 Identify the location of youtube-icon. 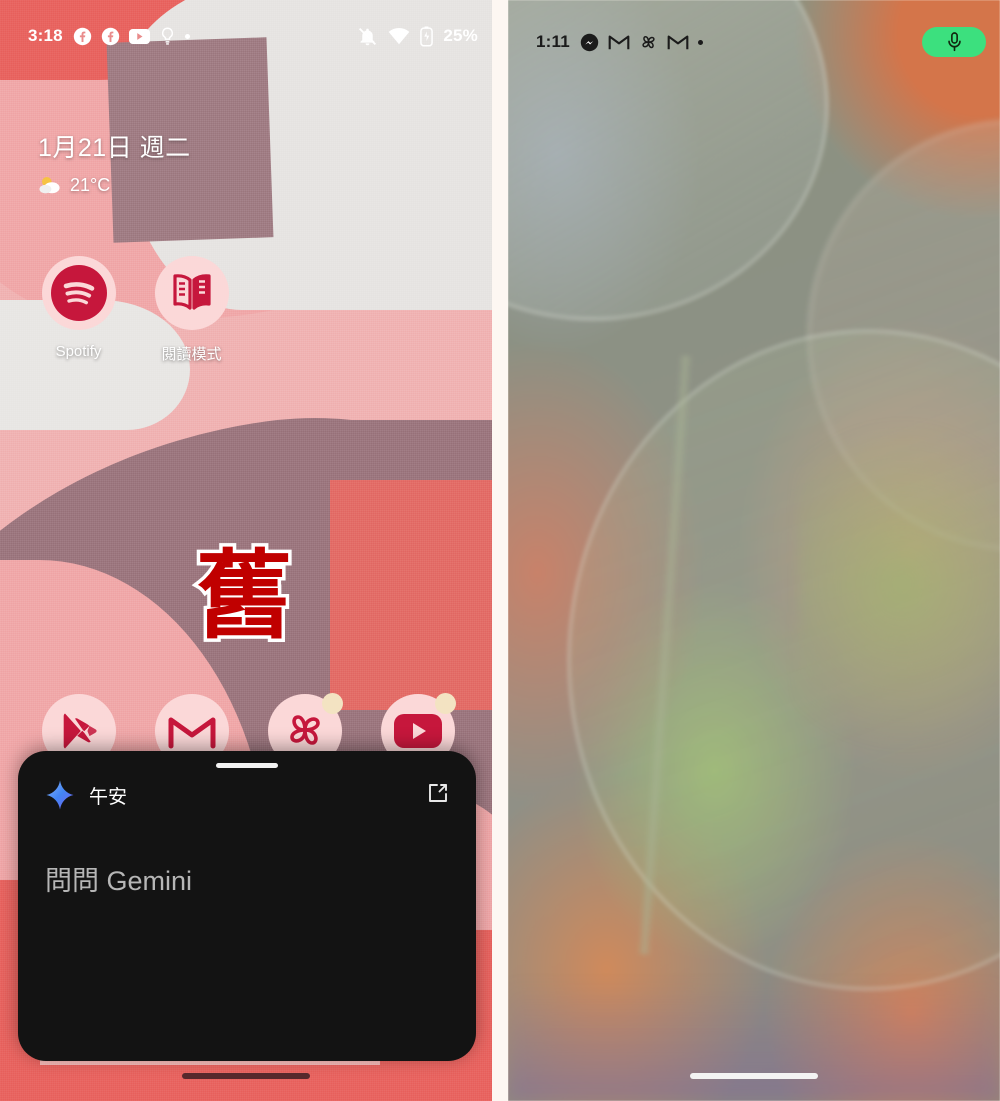
(139, 36).